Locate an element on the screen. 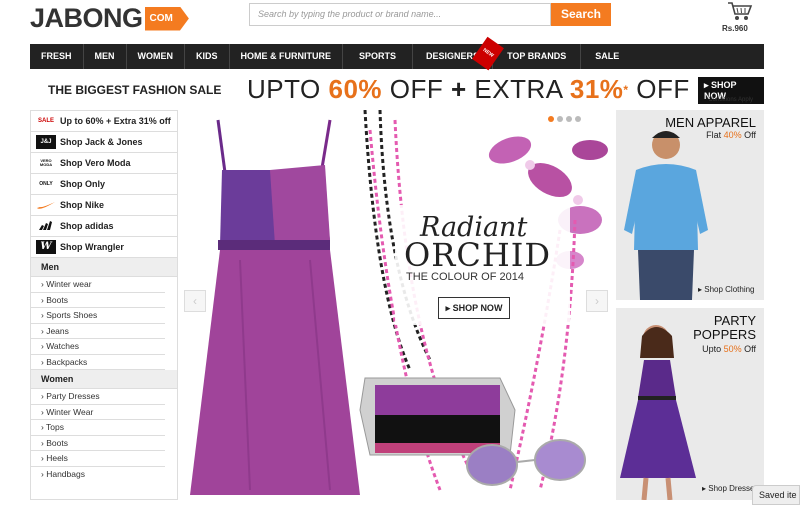 This screenshot has width=800, height=508. sidebar-brand-label: Shop Only is located at coordinates (82, 184).